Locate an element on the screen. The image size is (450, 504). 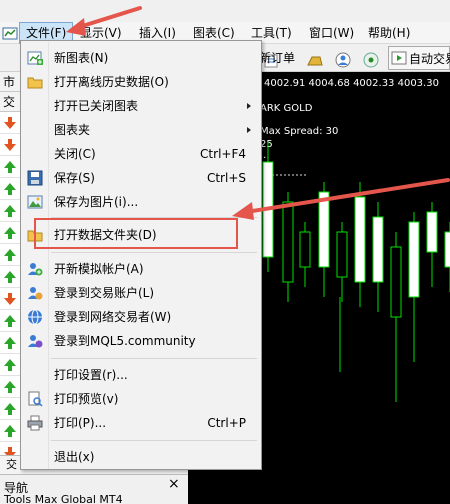
login-account-icon is located at coordinates (35, 293).